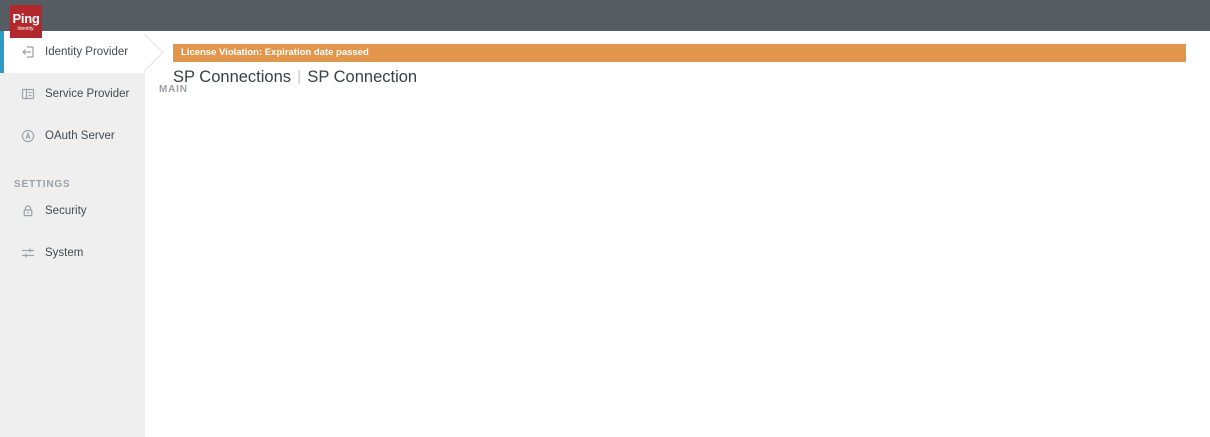 The image size is (1210, 437). What do you see at coordinates (42, 184) in the screenshot?
I see `sidebar-section-settings: SETTINGS` at bounding box center [42, 184].